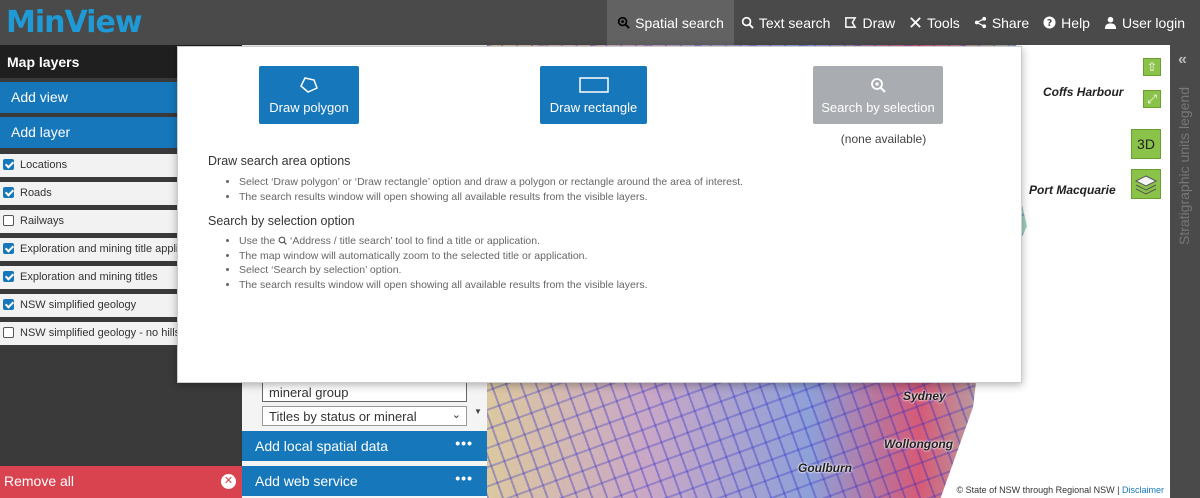 The image size is (1200, 498). I want to click on city-label: Sydney, so click(924, 396).